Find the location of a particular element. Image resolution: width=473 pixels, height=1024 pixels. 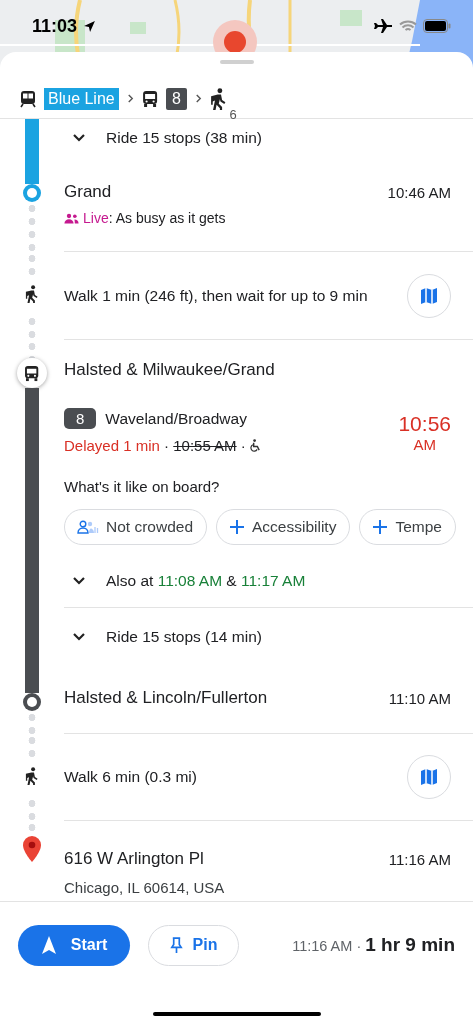

start-button: Start is located at coordinates (74, 945).